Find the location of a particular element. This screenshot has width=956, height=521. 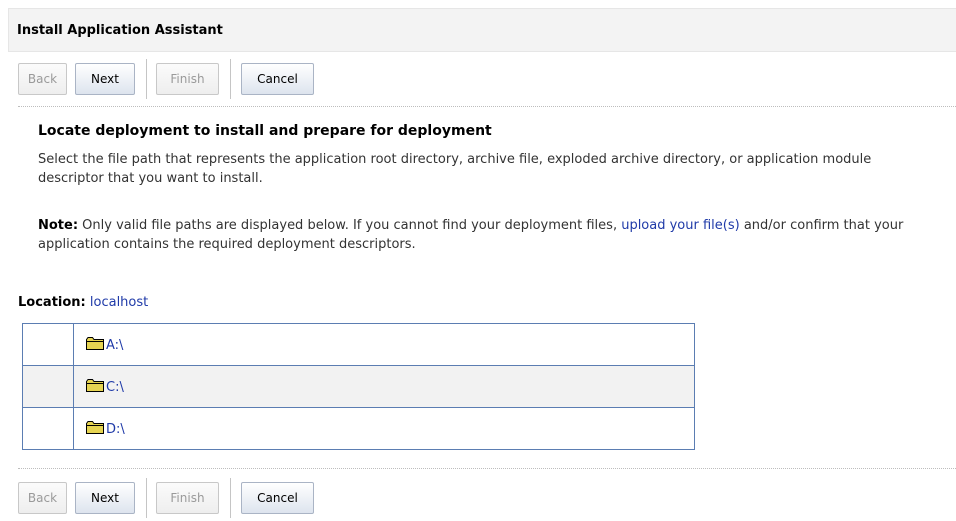

upload-files-link: upload your file(s) is located at coordinates (680, 225).